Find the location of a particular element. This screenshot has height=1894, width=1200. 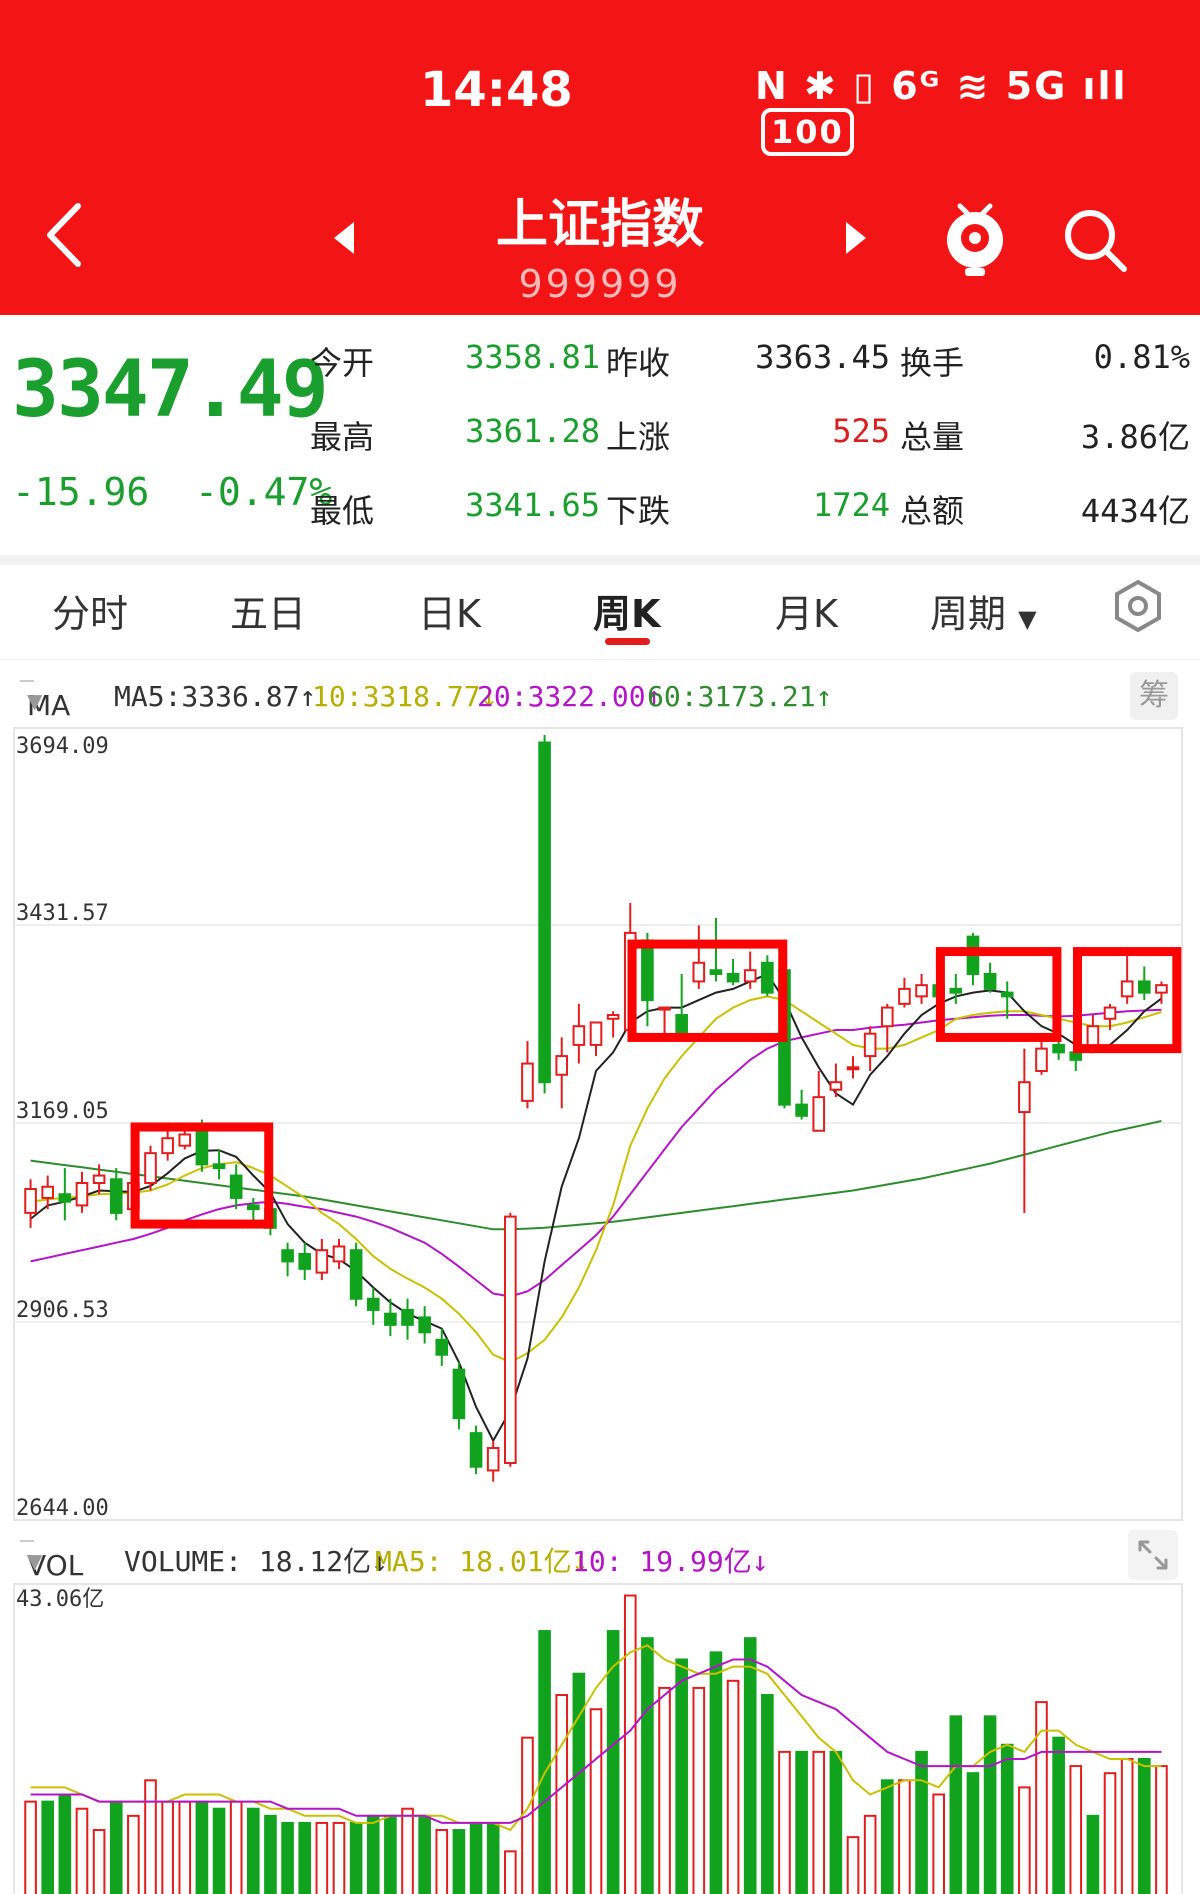

tab-intraday: 分时 is located at coordinates (90, 610).